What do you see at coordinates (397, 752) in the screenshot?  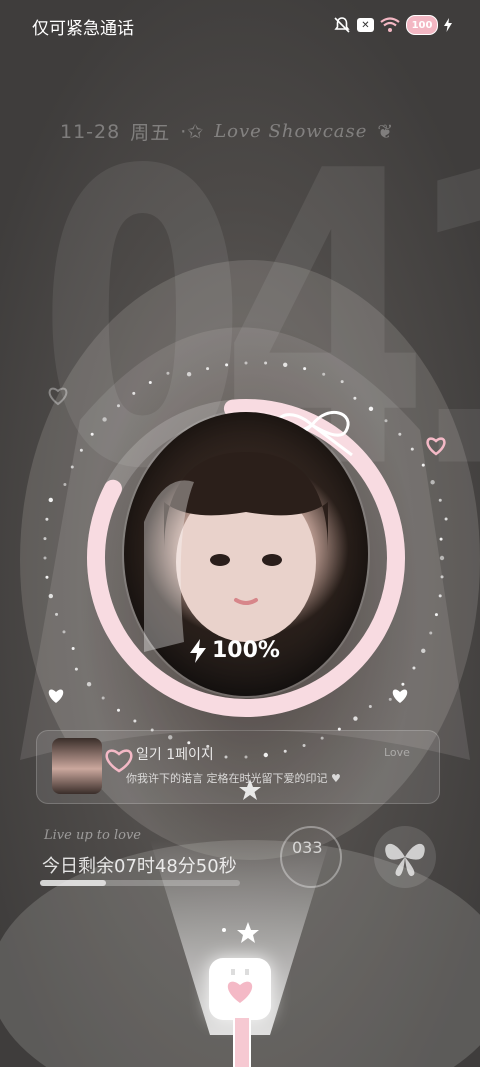 I see `diary-tag: Love` at bounding box center [397, 752].